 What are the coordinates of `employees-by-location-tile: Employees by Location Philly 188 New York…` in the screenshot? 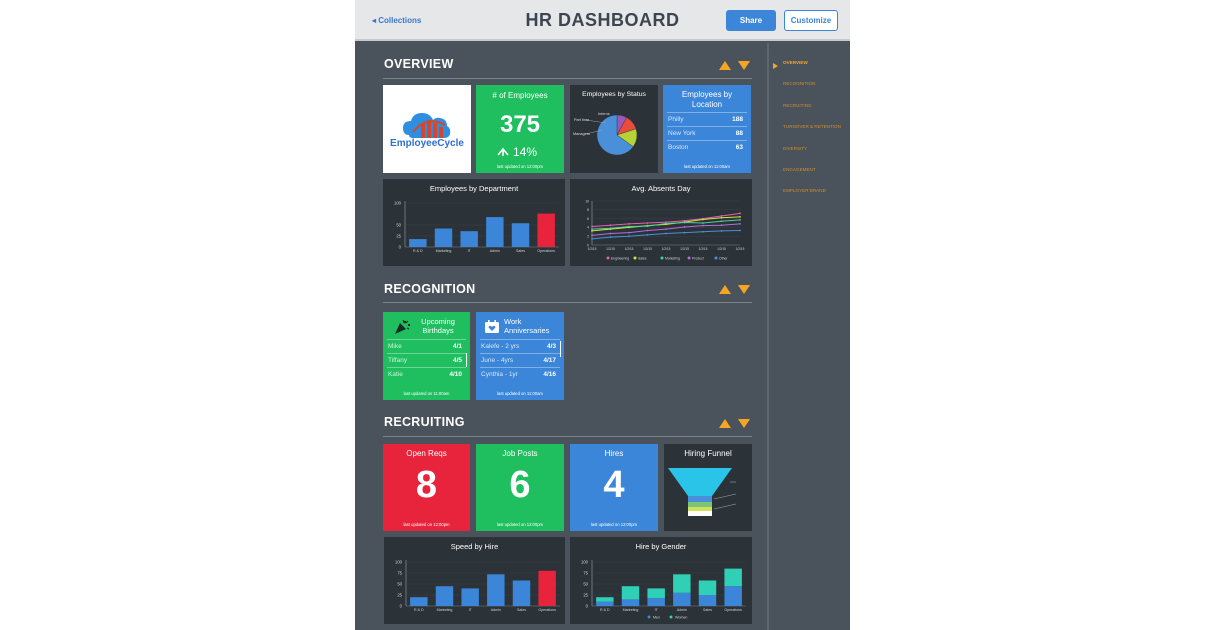 It's located at (707, 129).